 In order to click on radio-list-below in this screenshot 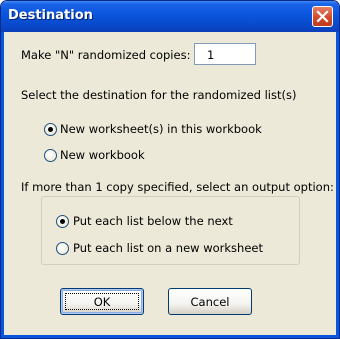, I will do `click(62, 221)`.